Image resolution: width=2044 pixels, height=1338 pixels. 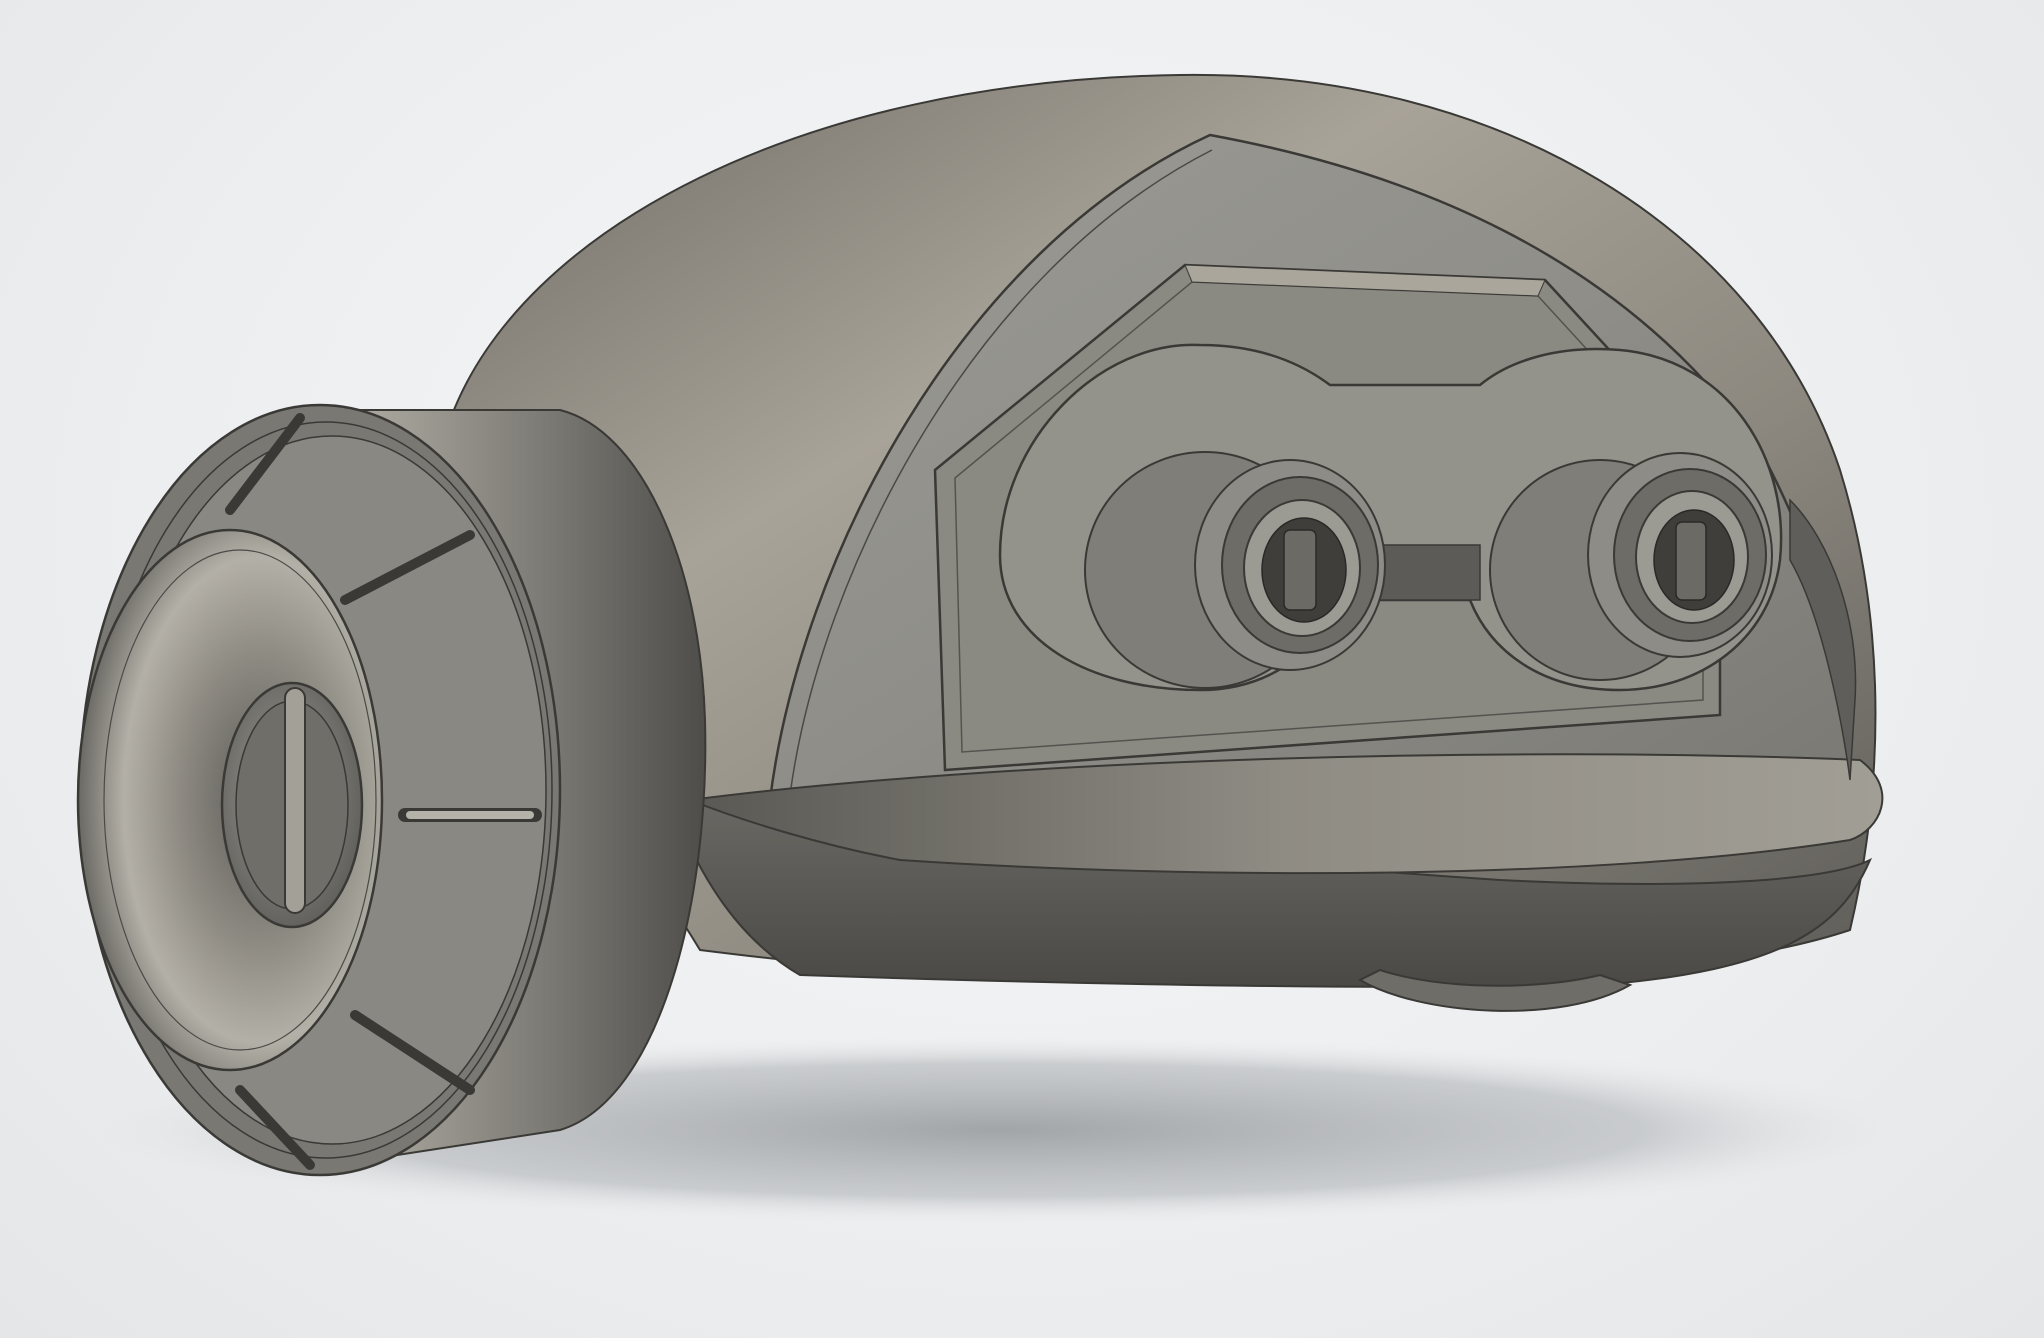 What do you see at coordinates (1235, 570) in the screenshot?
I see `left-eye-socket` at bounding box center [1235, 570].